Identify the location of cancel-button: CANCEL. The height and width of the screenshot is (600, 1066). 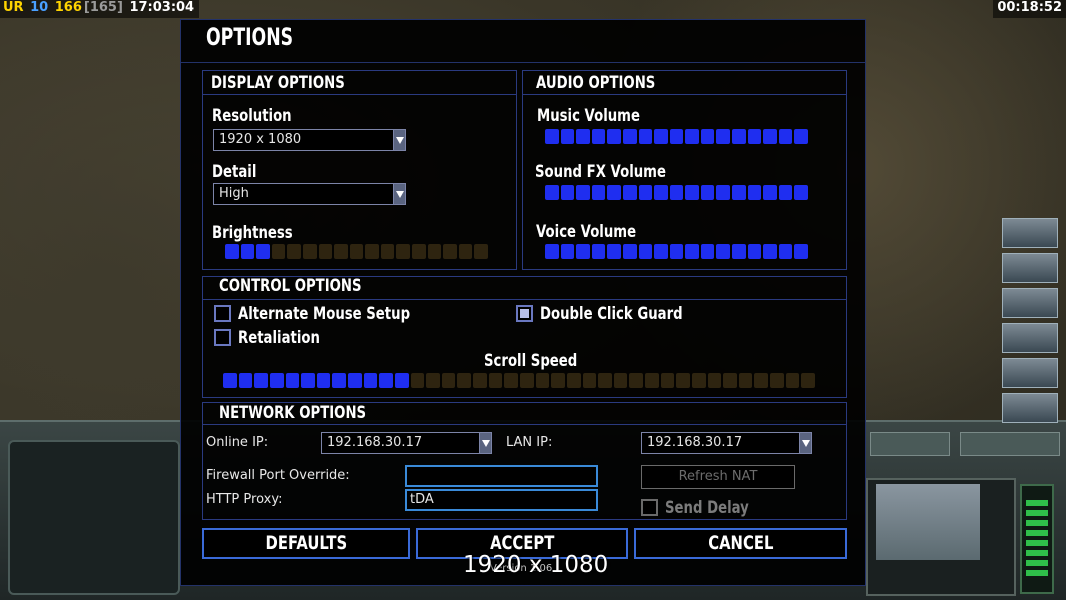
(740, 543).